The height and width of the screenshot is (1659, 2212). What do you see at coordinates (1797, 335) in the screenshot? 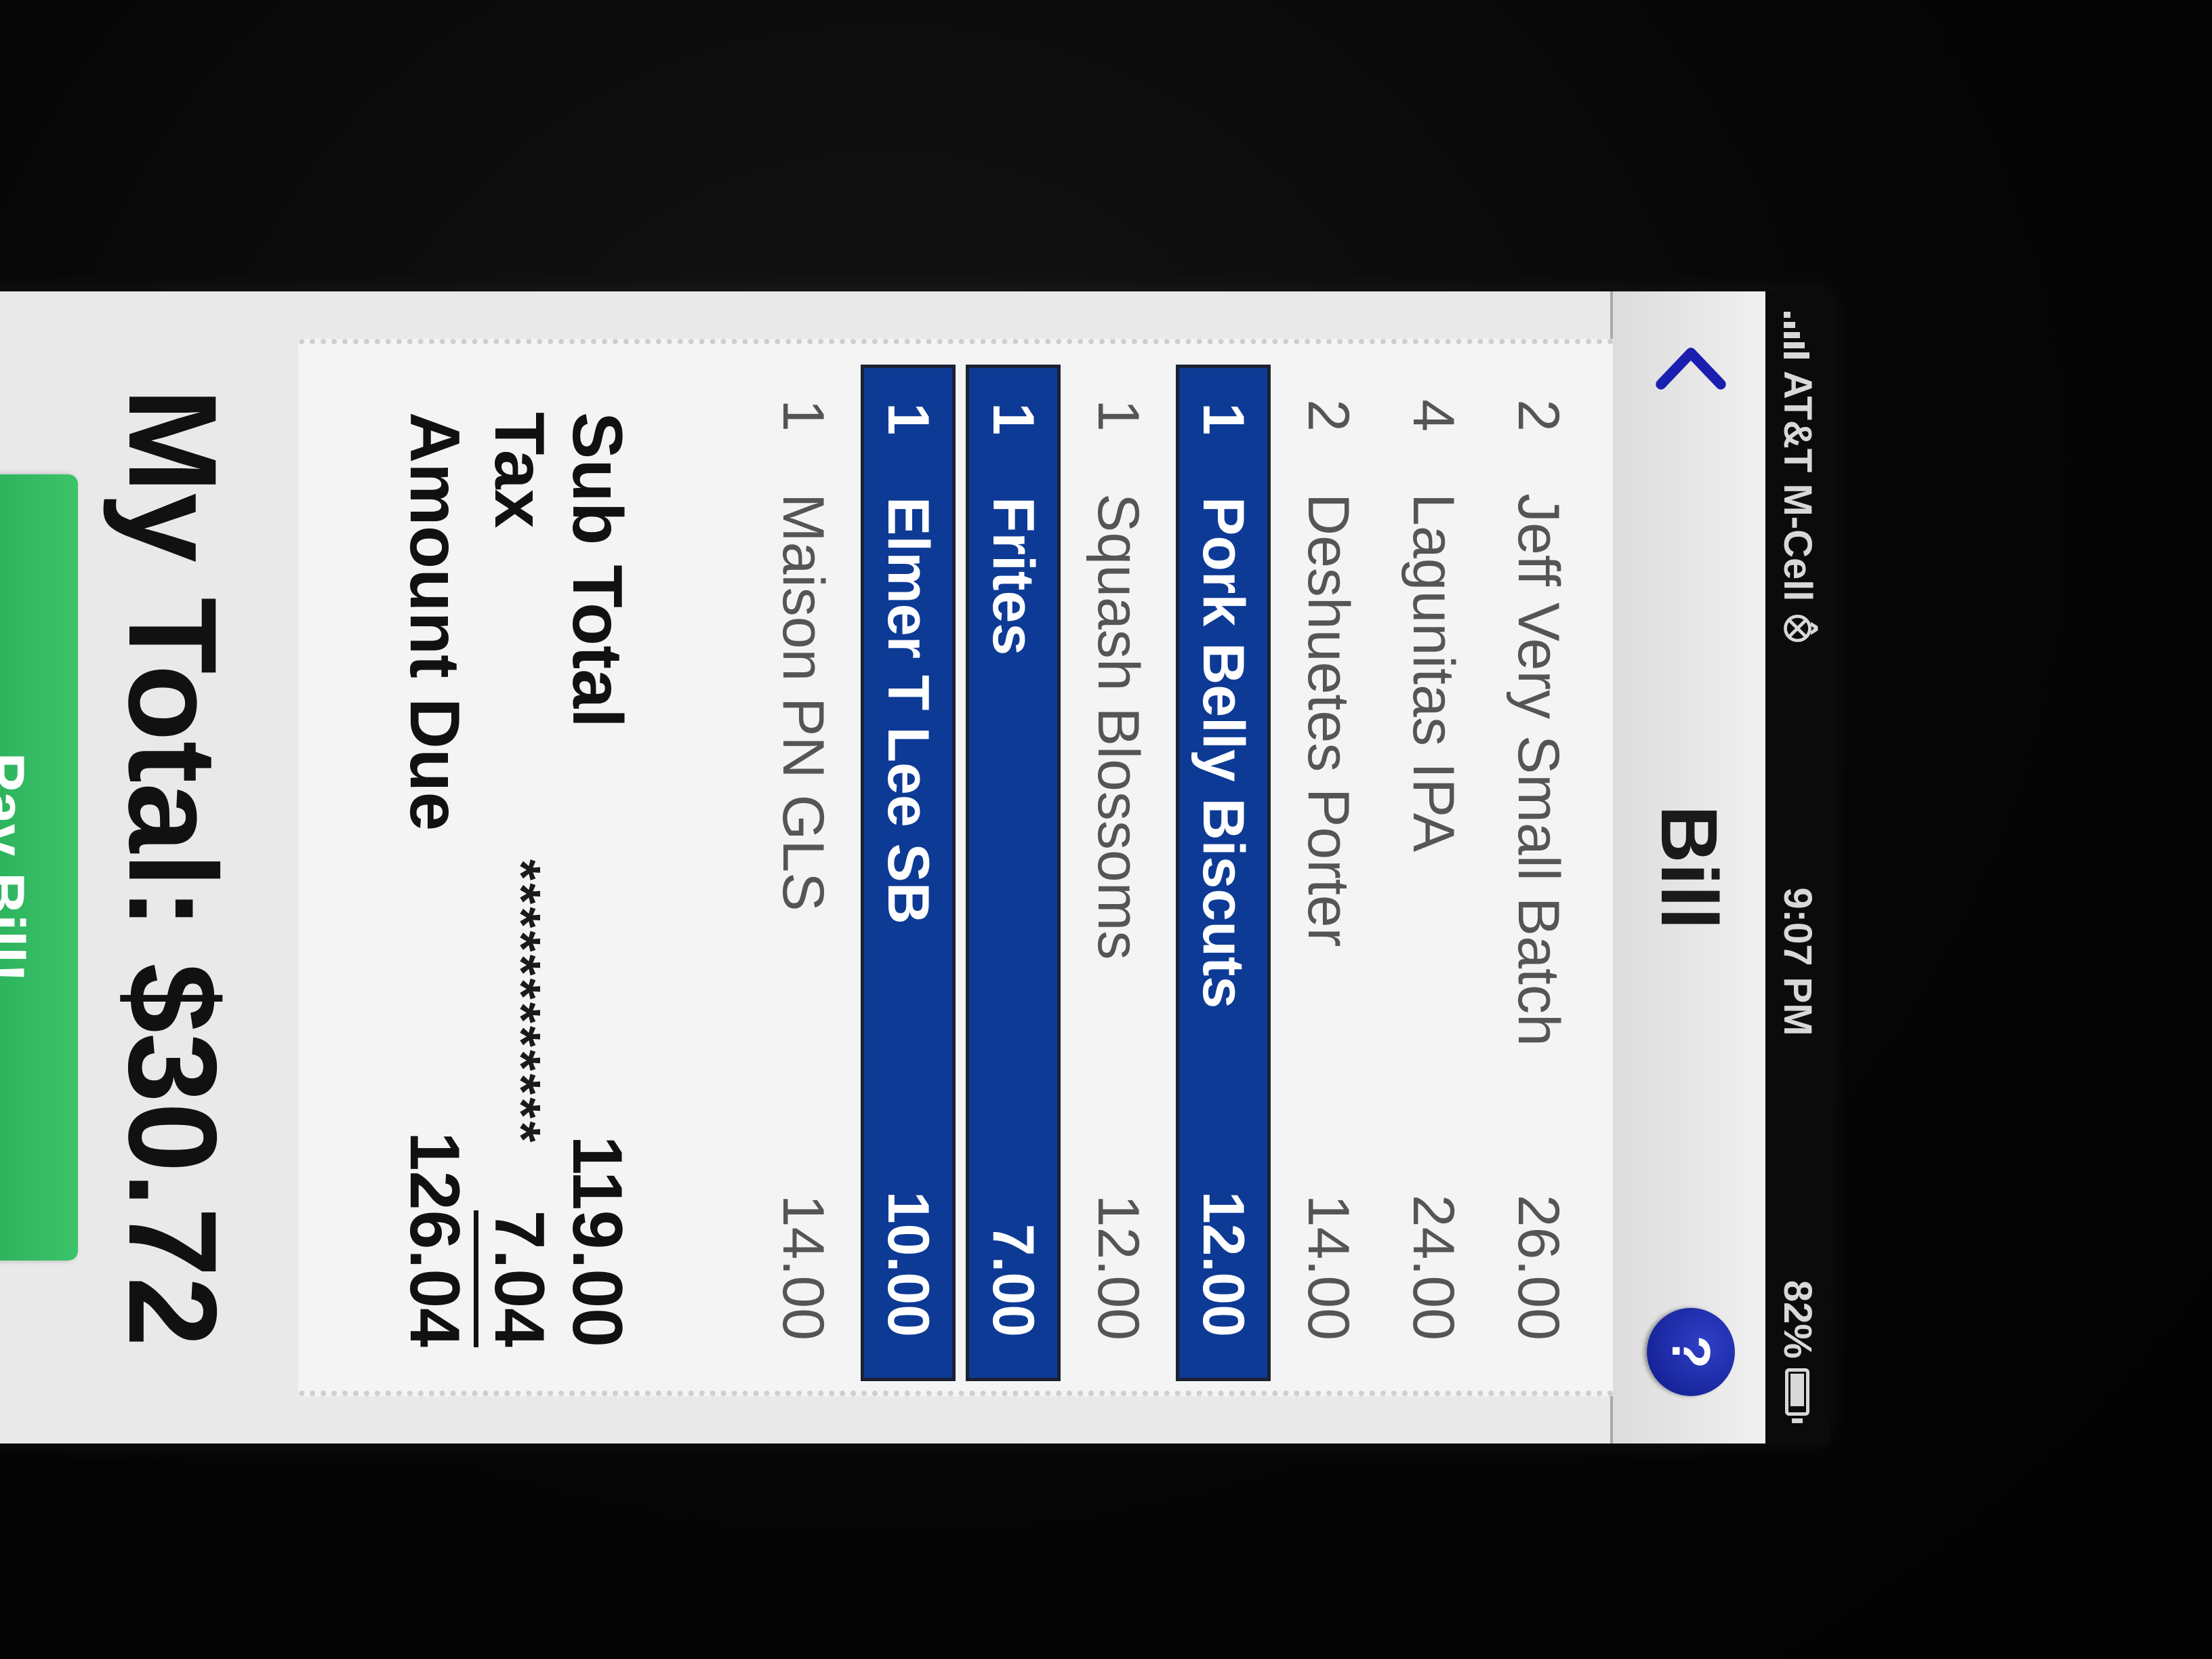
I see `signal-icon` at bounding box center [1797, 335].